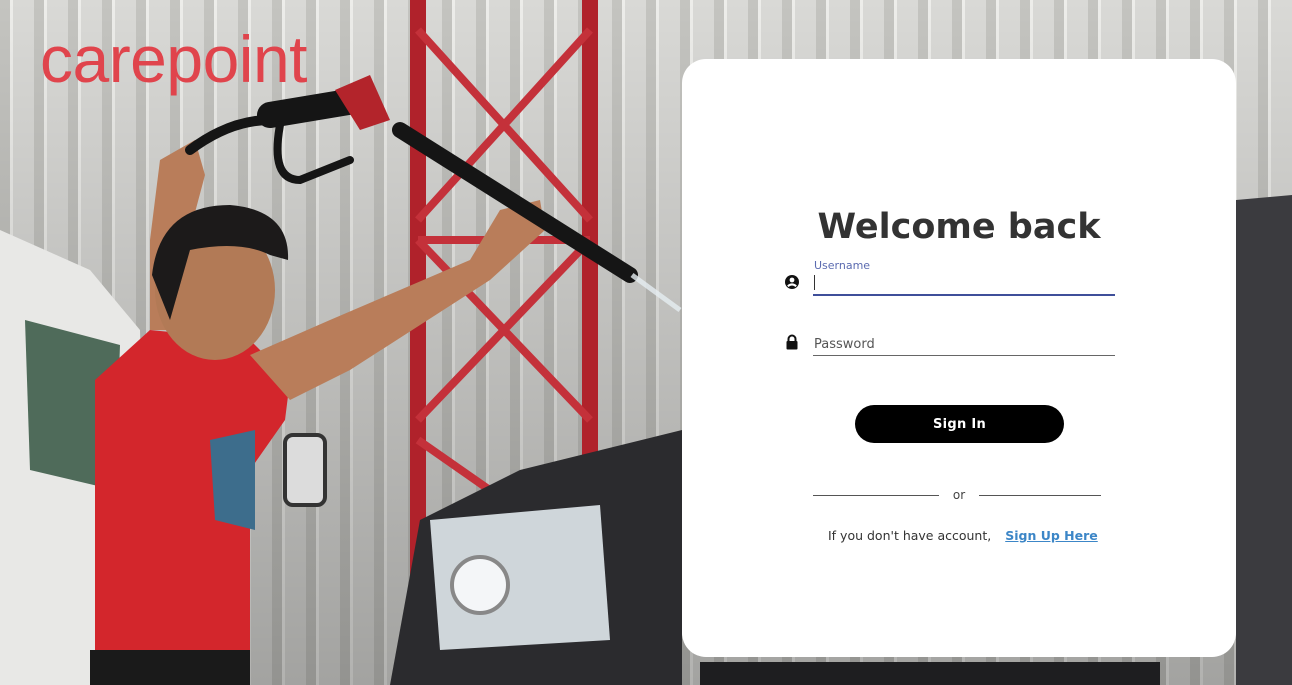  Describe the element at coordinates (174, 59) in the screenshot. I see `brand-logo: carepoint` at that location.